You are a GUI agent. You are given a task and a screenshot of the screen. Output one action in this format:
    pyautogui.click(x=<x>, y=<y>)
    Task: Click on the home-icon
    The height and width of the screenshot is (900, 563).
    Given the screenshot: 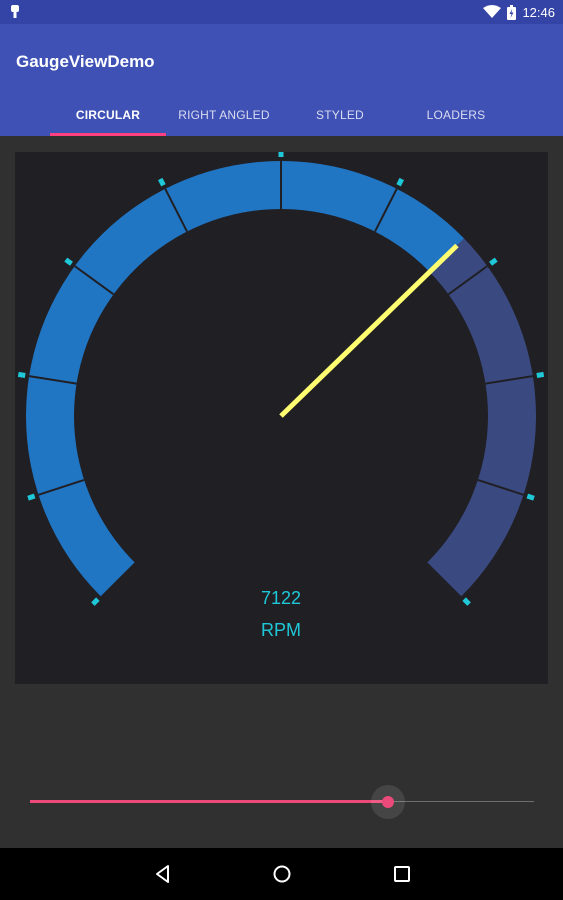 What is the action you would take?
    pyautogui.click(x=282, y=874)
    